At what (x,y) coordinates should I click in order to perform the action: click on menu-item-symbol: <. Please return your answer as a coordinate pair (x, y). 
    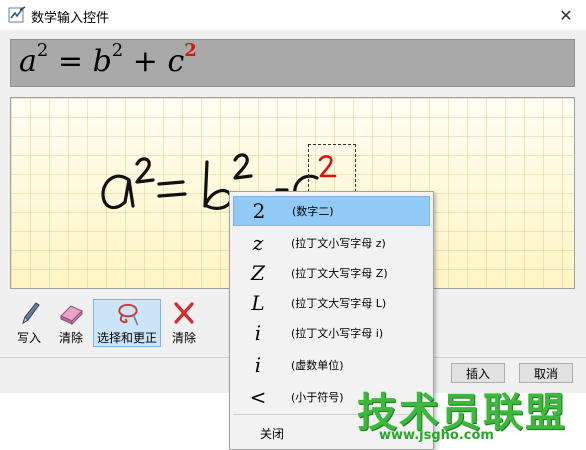
    Looking at the image, I should click on (258, 397).